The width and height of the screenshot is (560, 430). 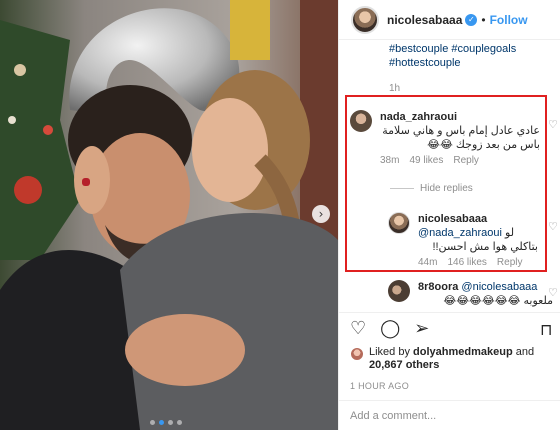 What do you see at coordinates (404, 365) in the screenshot?
I see `likes-count: 20,867 others` at bounding box center [404, 365].